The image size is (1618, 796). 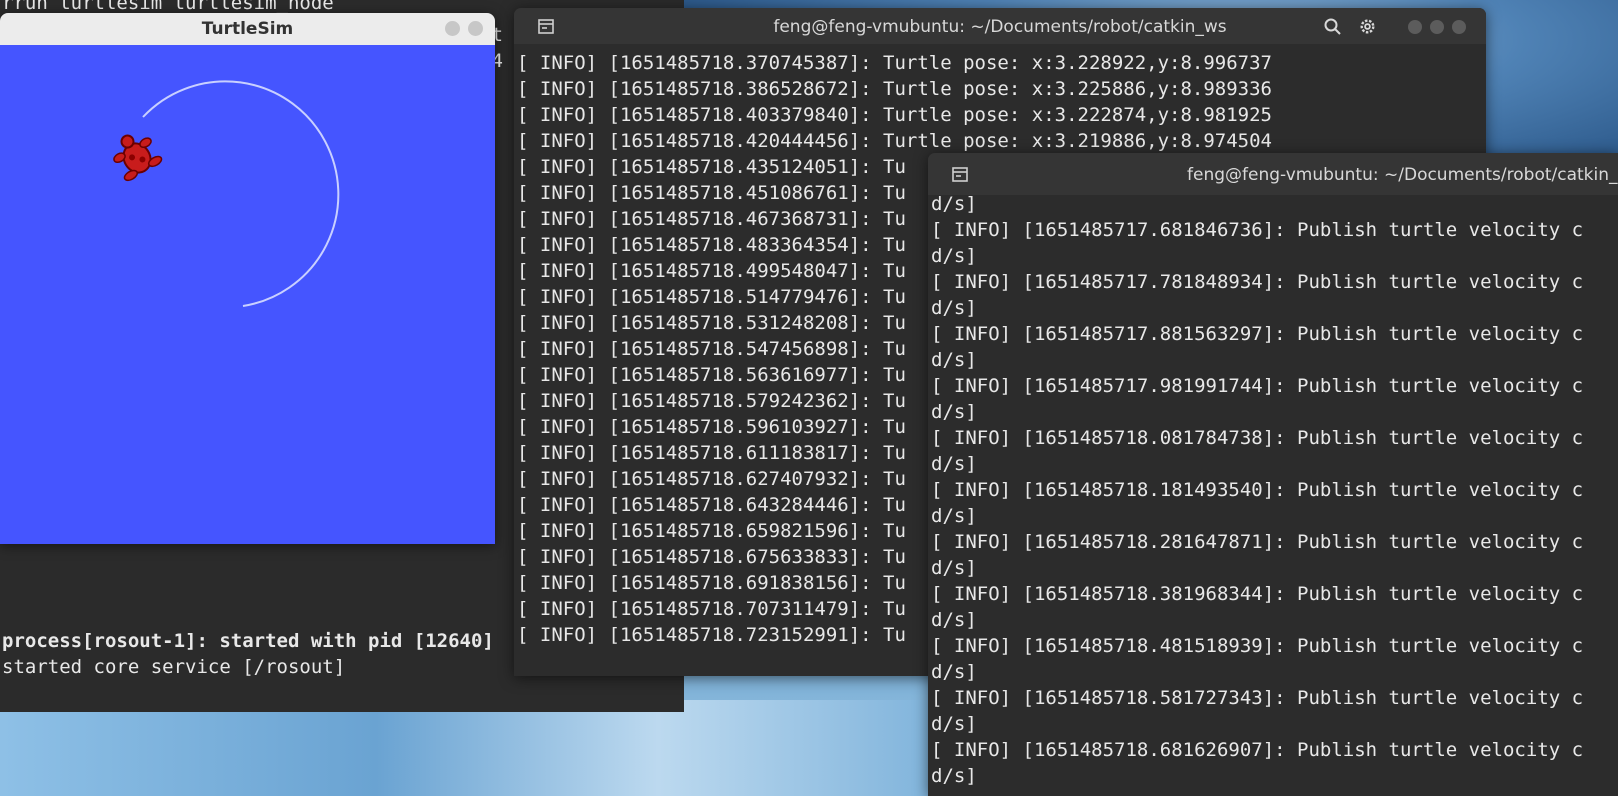 What do you see at coordinates (1437, 27) in the screenshot?
I see `maximize-button` at bounding box center [1437, 27].